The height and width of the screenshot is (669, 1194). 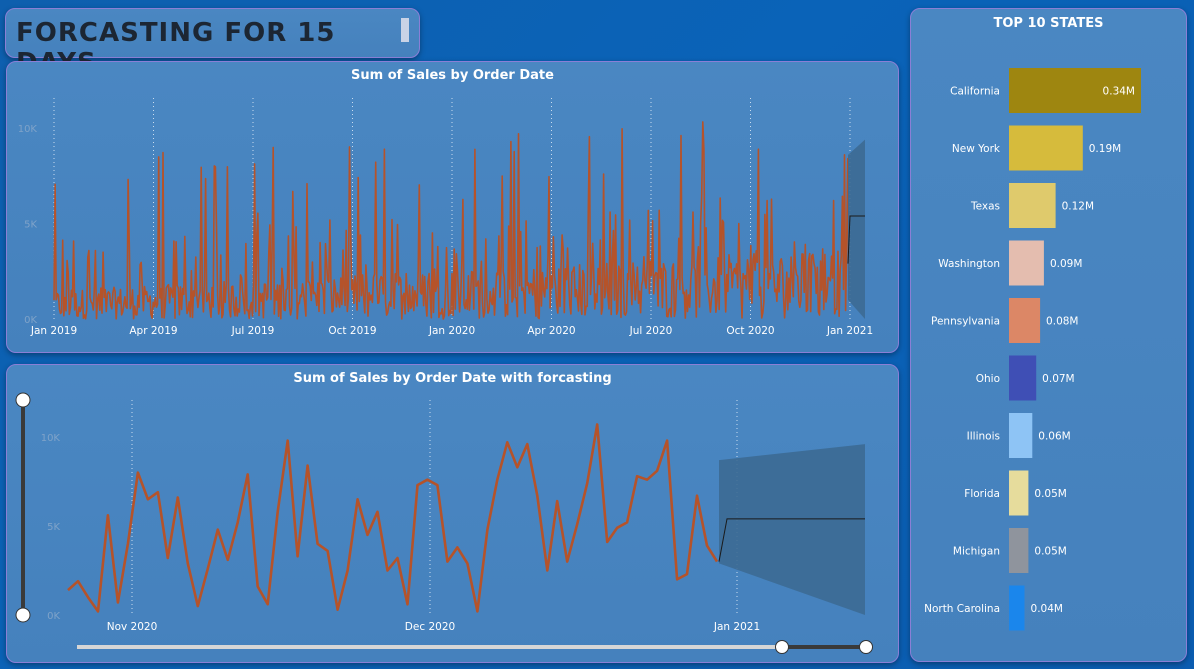 I want to click on x-tick-label: Jan 2020, so click(x=451, y=331).